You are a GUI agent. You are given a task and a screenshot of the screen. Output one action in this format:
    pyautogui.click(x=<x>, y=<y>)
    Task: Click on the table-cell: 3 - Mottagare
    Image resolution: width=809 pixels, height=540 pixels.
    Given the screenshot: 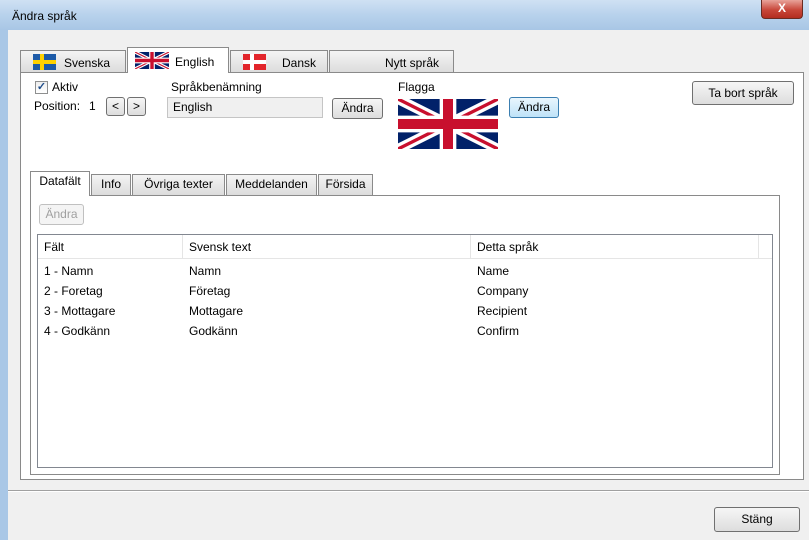 What is the action you would take?
    pyautogui.click(x=80, y=311)
    